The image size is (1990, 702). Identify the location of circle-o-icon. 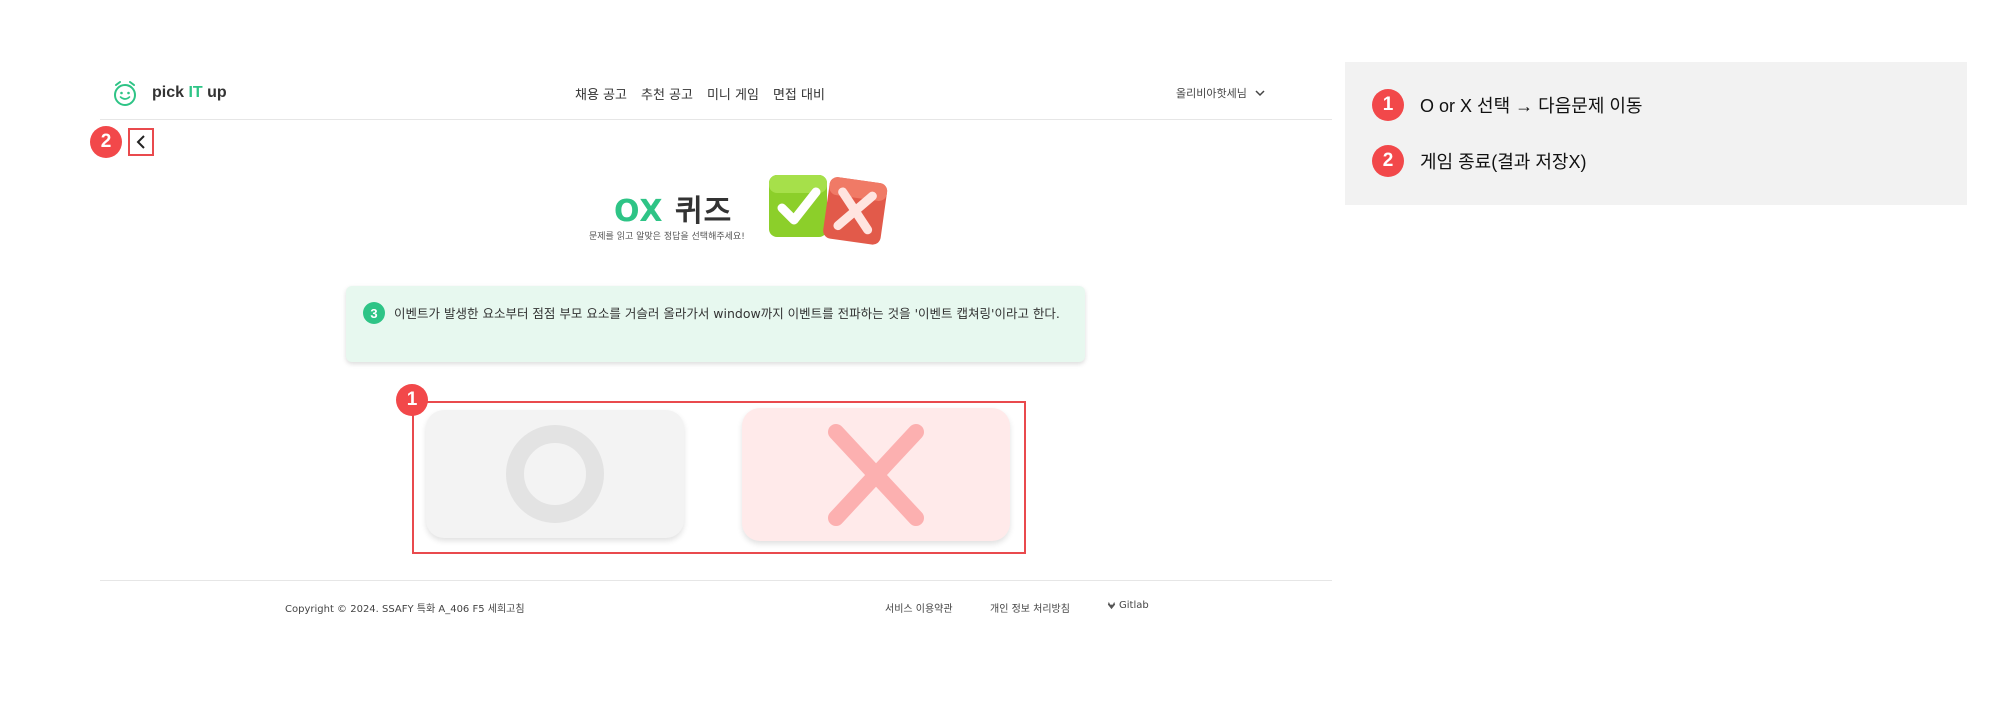
(555, 474).